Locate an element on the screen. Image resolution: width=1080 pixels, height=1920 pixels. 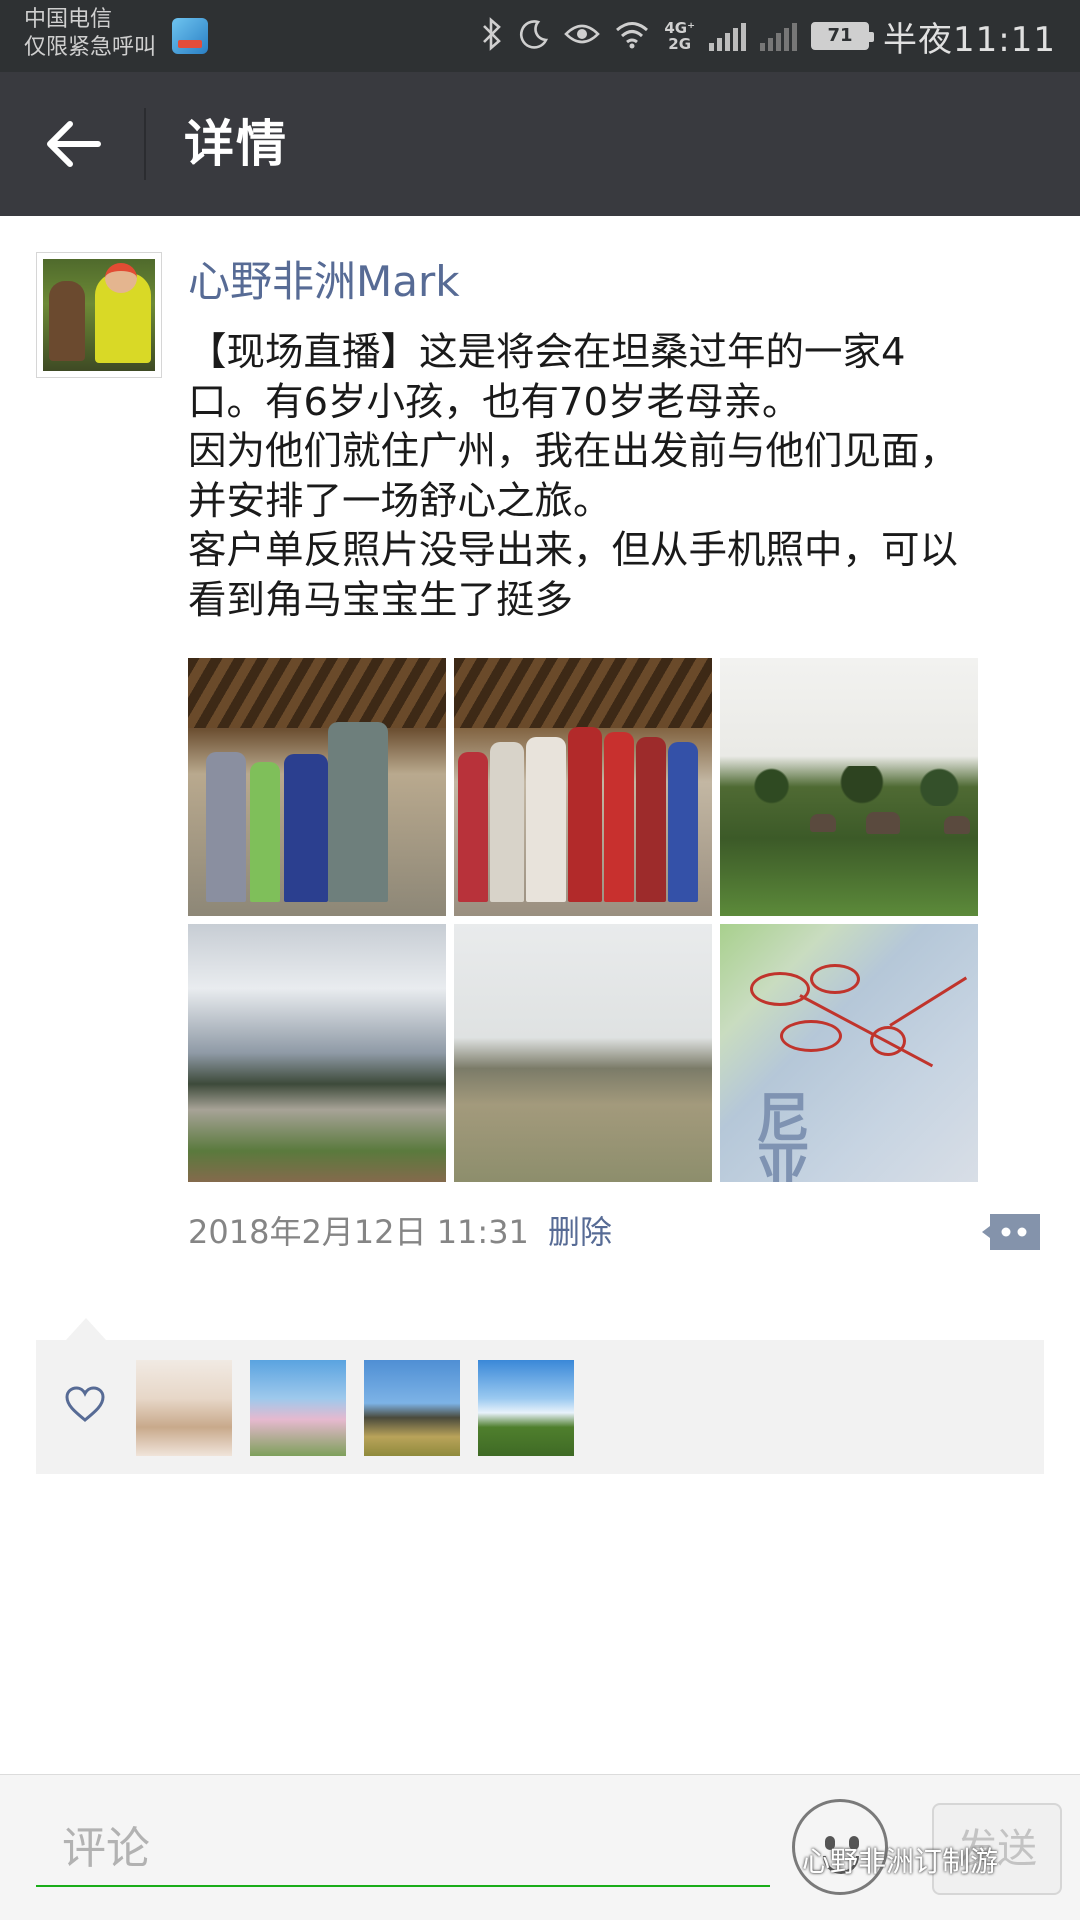
network-type-indicator: 4G⁺ 2G is located at coordinates (679, 36).